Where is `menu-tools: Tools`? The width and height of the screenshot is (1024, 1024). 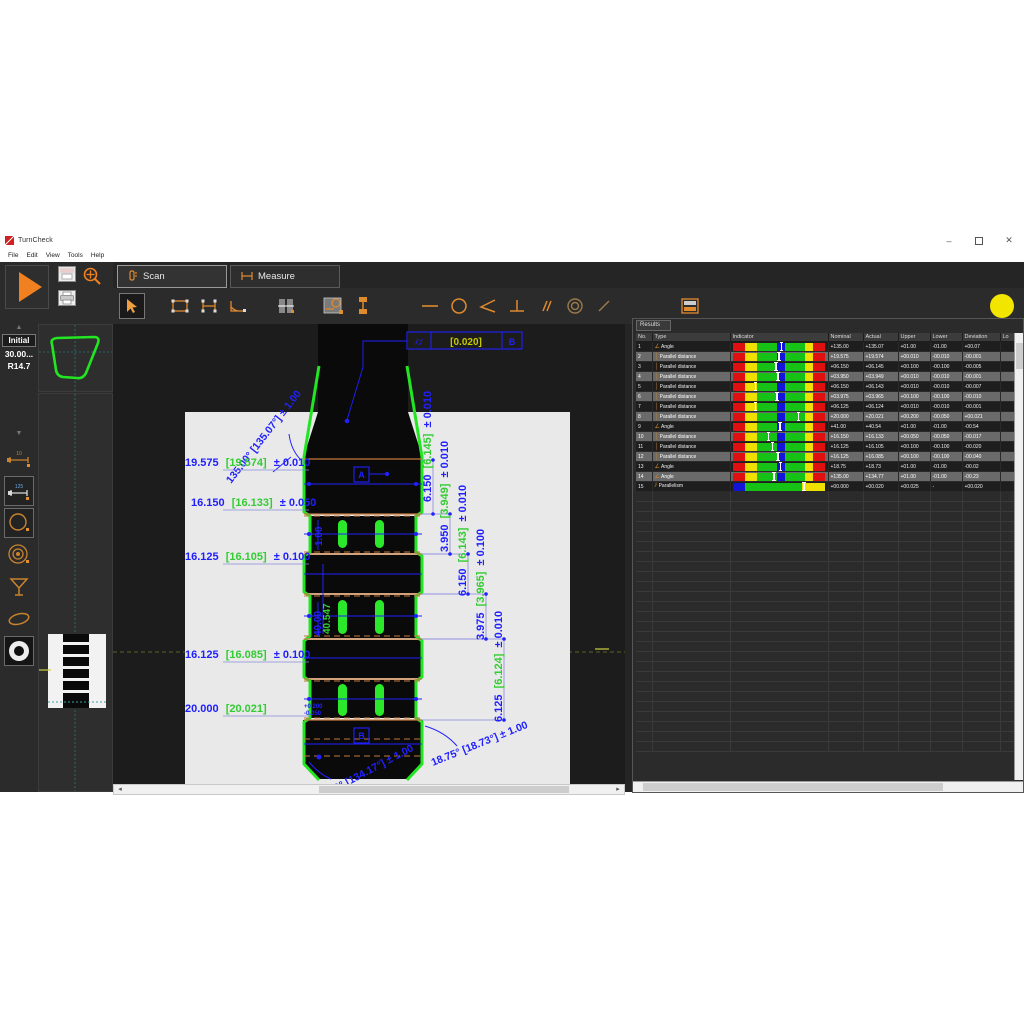
menu-tools: Tools is located at coordinates (75, 255).